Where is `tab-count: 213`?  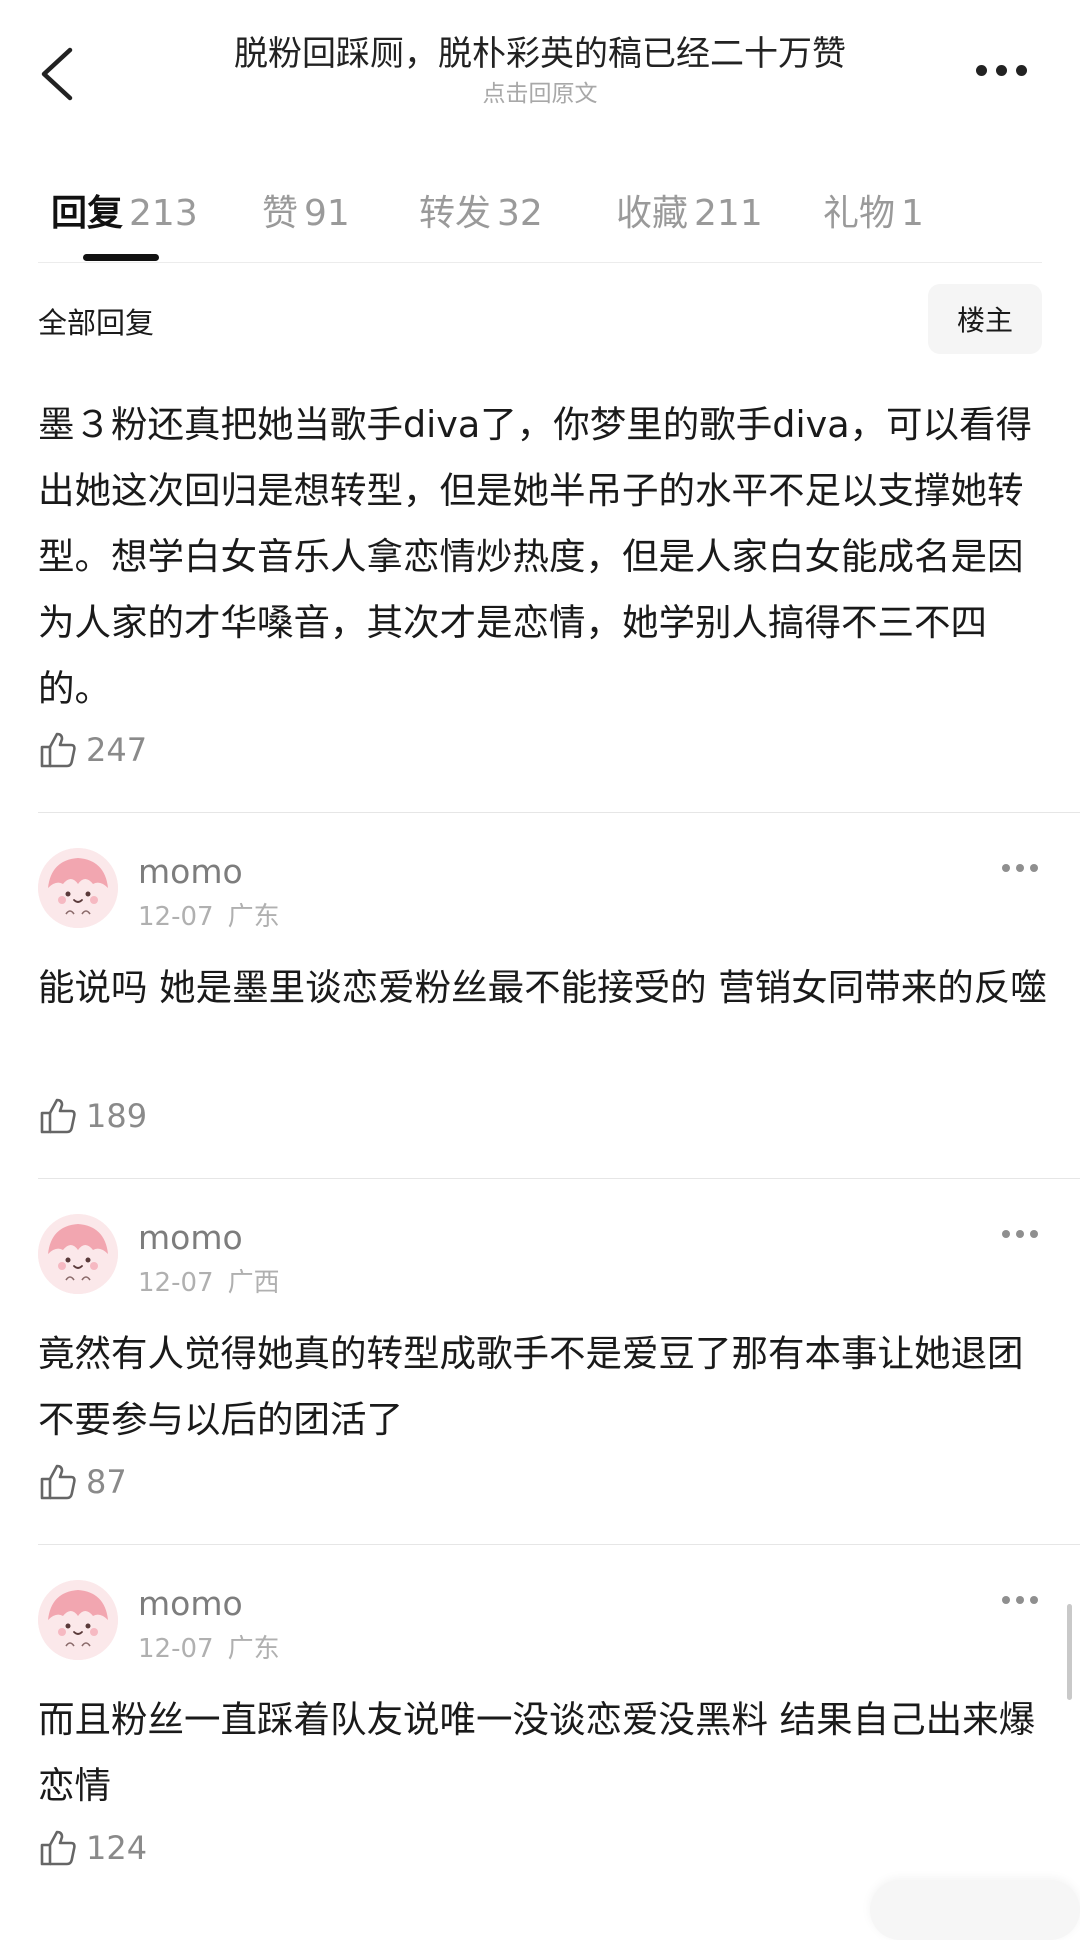 tab-count: 213 is located at coordinates (163, 213).